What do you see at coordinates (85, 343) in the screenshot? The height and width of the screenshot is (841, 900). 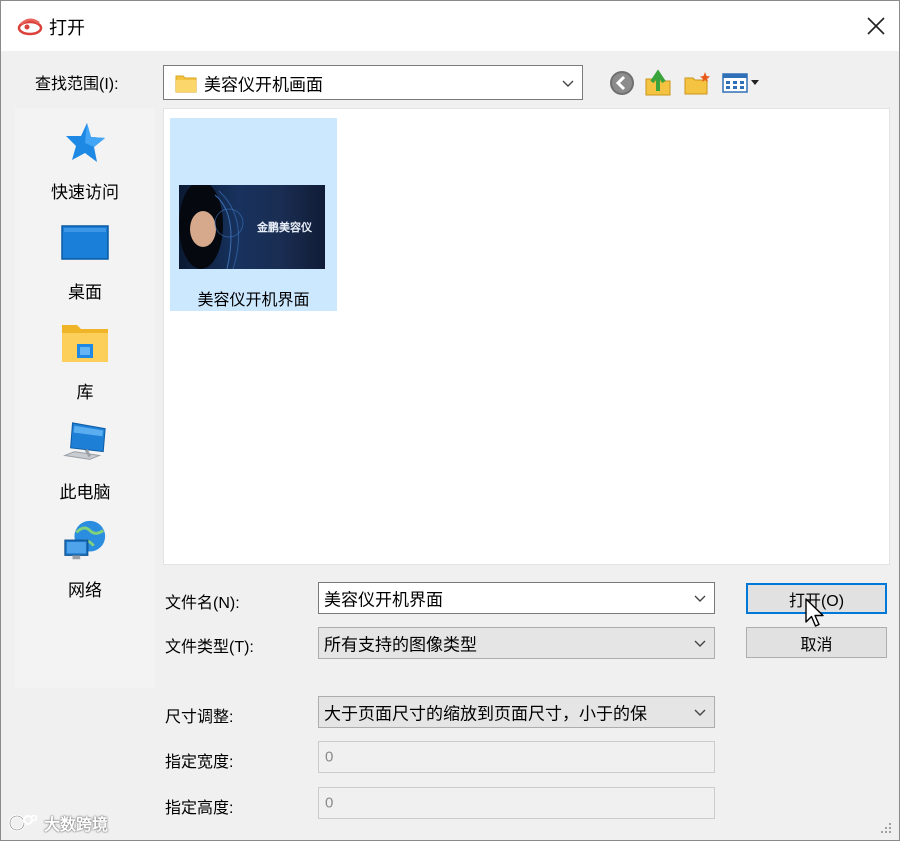 I see `library-folder-icon` at bounding box center [85, 343].